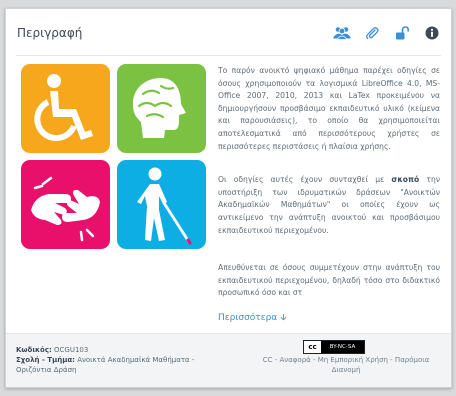 The width and height of the screenshot is (456, 396). I want to click on creative-commons-badge: cc BY-NC-SA, so click(334, 347).